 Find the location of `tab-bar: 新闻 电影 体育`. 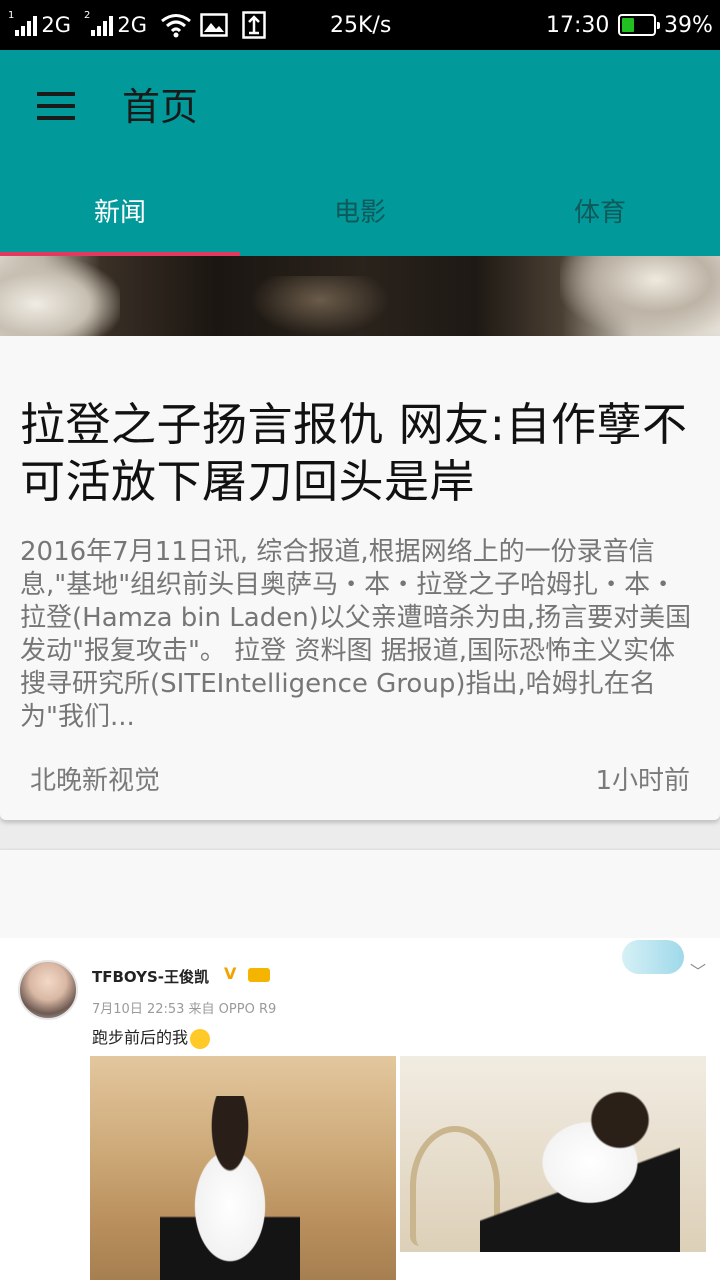

tab-bar: 新闻 电影 体育 is located at coordinates (360, 212).